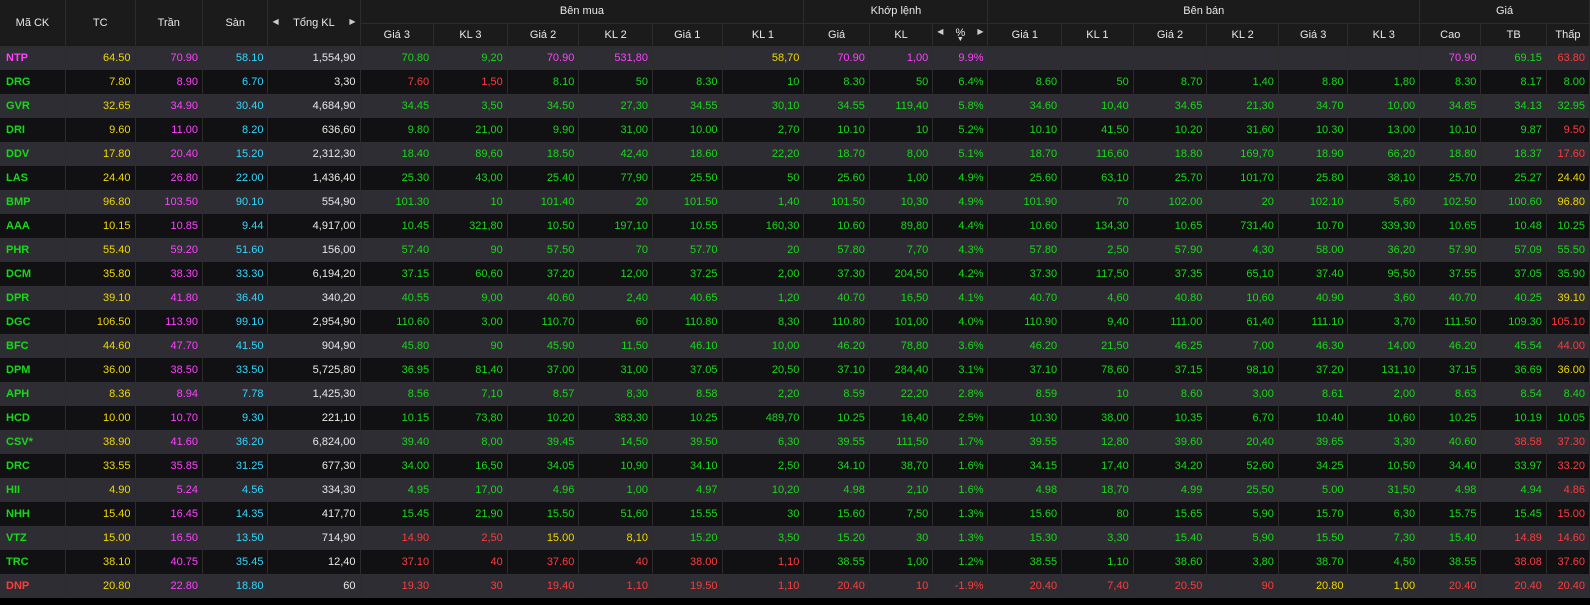 Image resolution: width=1590 pixels, height=605 pixels. Describe the element at coordinates (33, 538) in the screenshot. I see `cell-symbol: VTZ` at that location.